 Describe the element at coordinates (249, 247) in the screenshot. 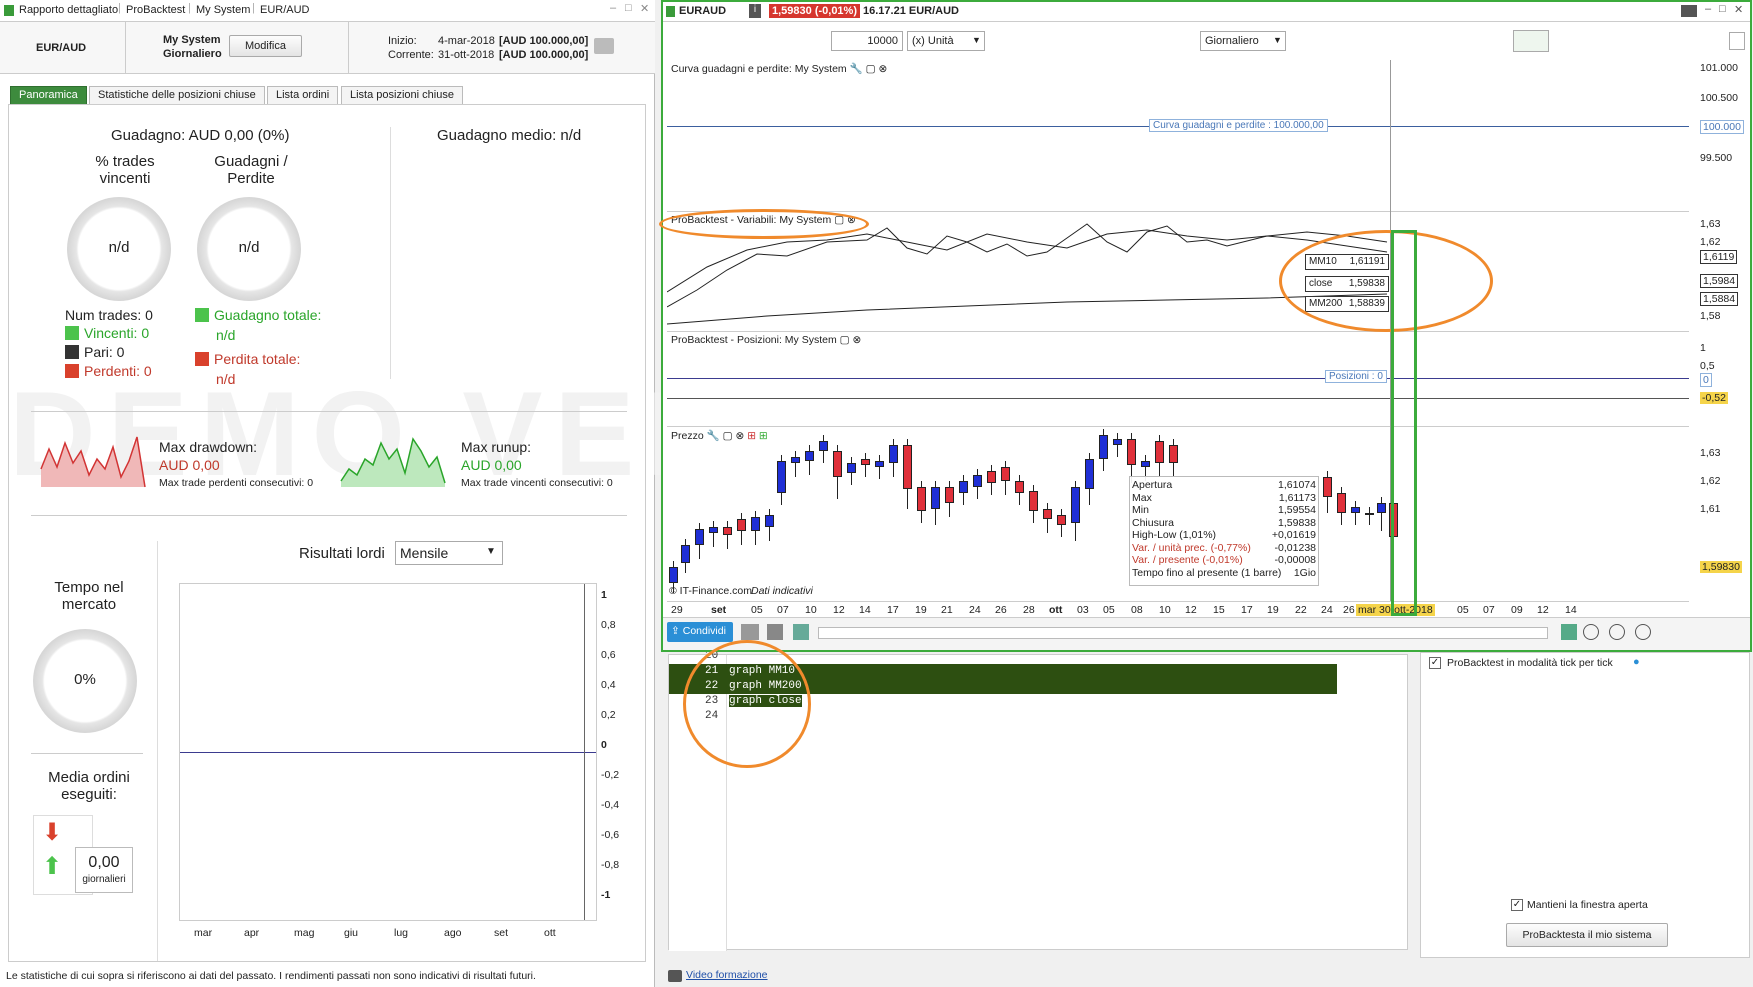

I see `gain-loss-value: n/d` at that location.